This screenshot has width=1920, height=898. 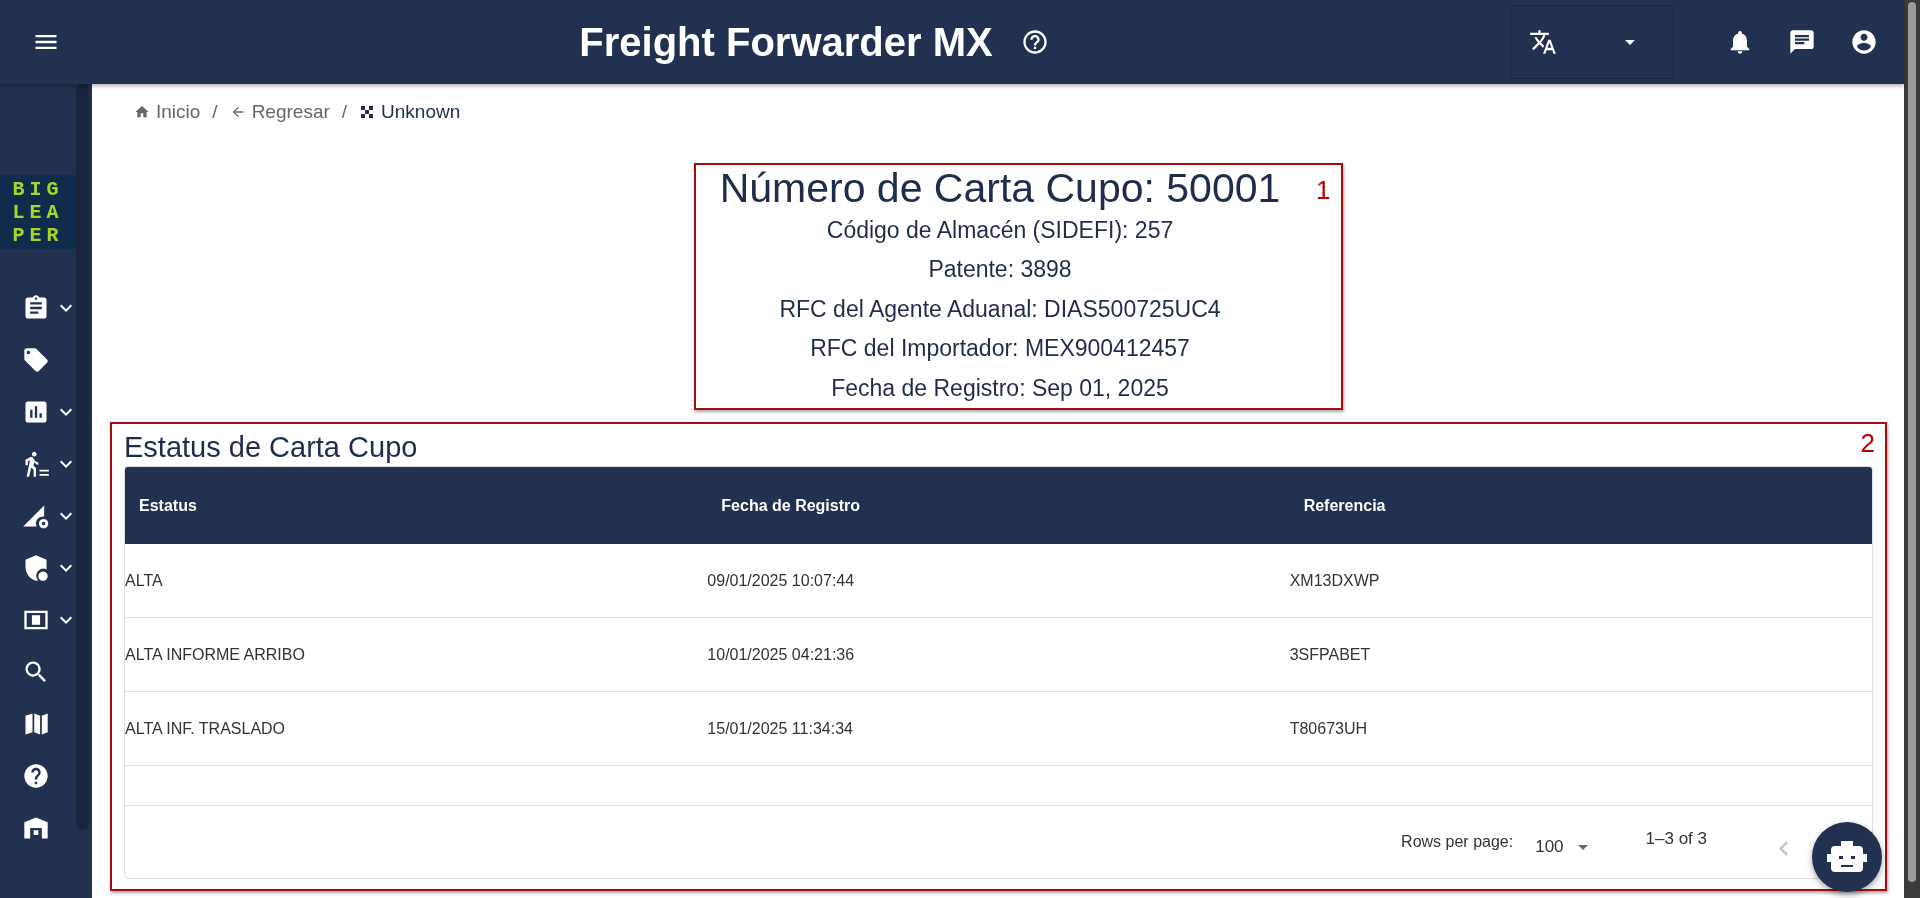 What do you see at coordinates (1543, 42) in the screenshot?
I see `translate-icon` at bounding box center [1543, 42].